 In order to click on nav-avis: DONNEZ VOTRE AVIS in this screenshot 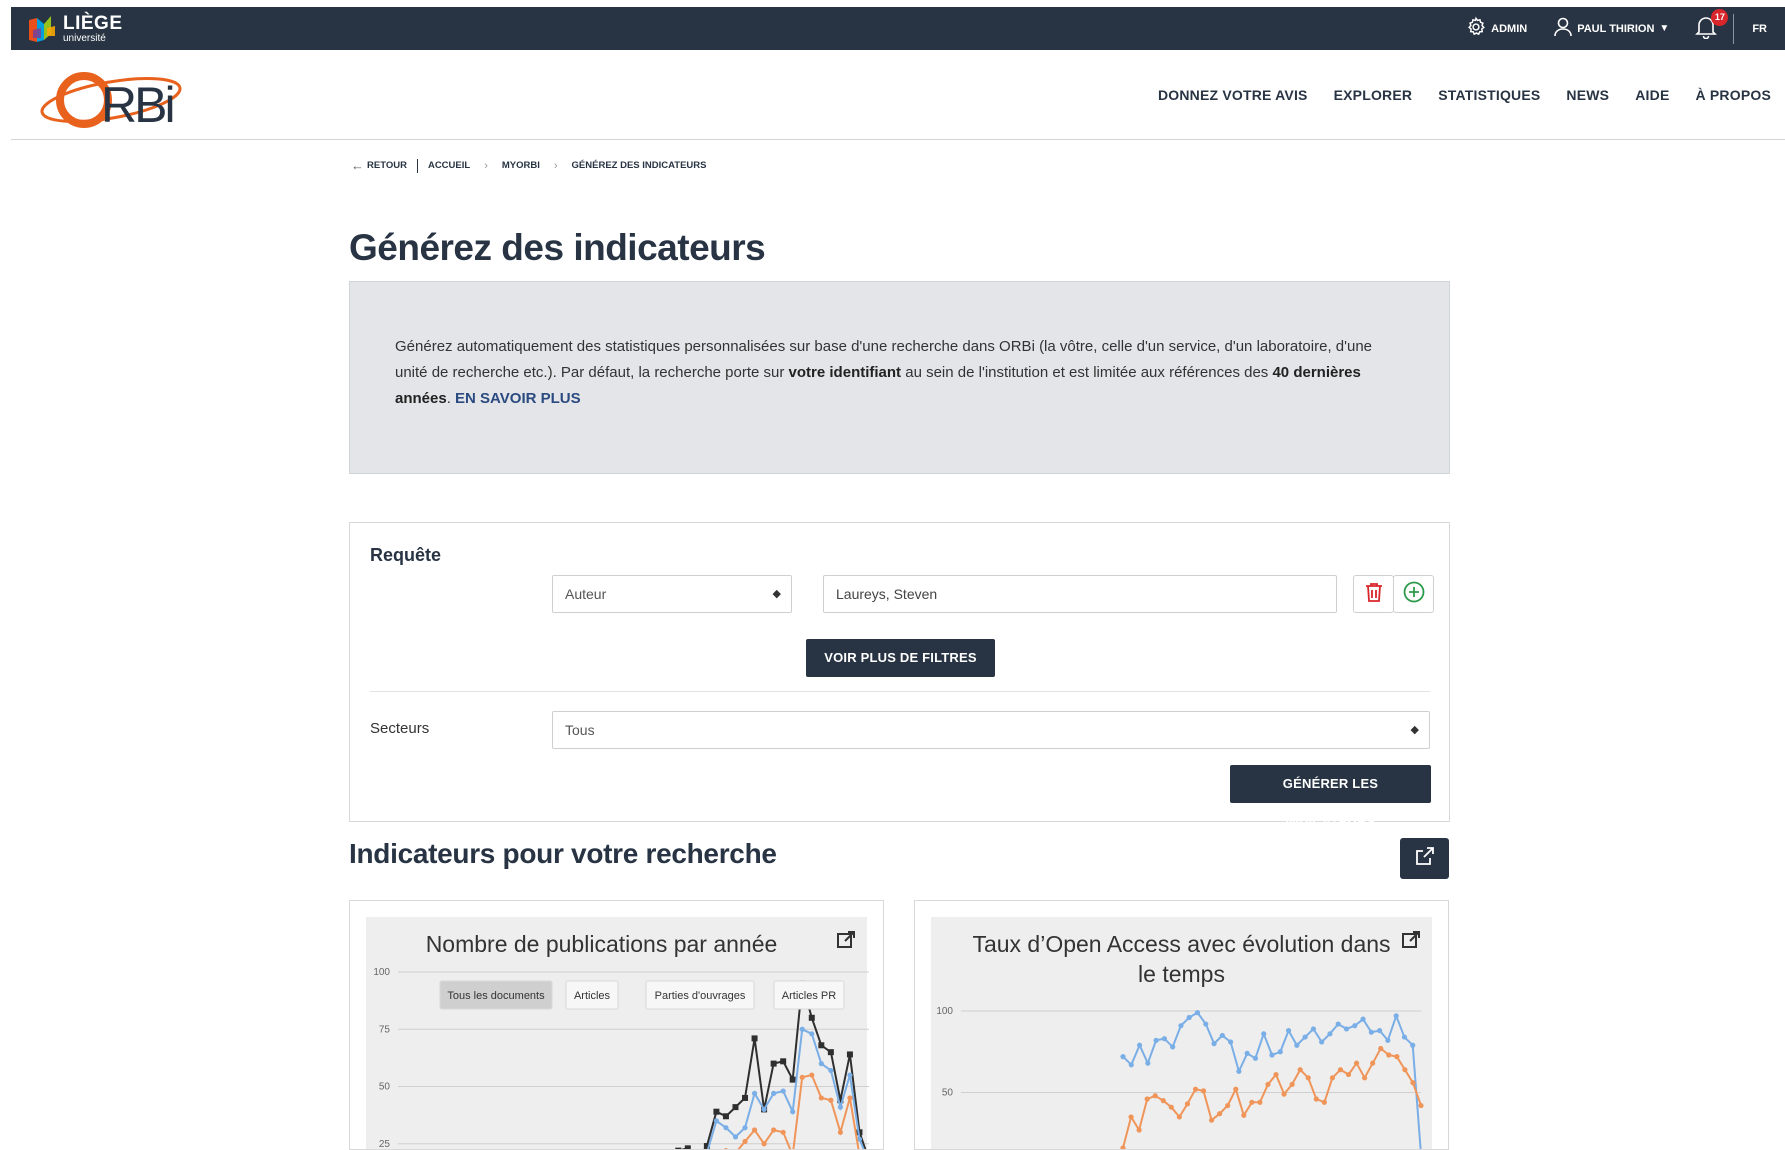, I will do `click(1233, 95)`.